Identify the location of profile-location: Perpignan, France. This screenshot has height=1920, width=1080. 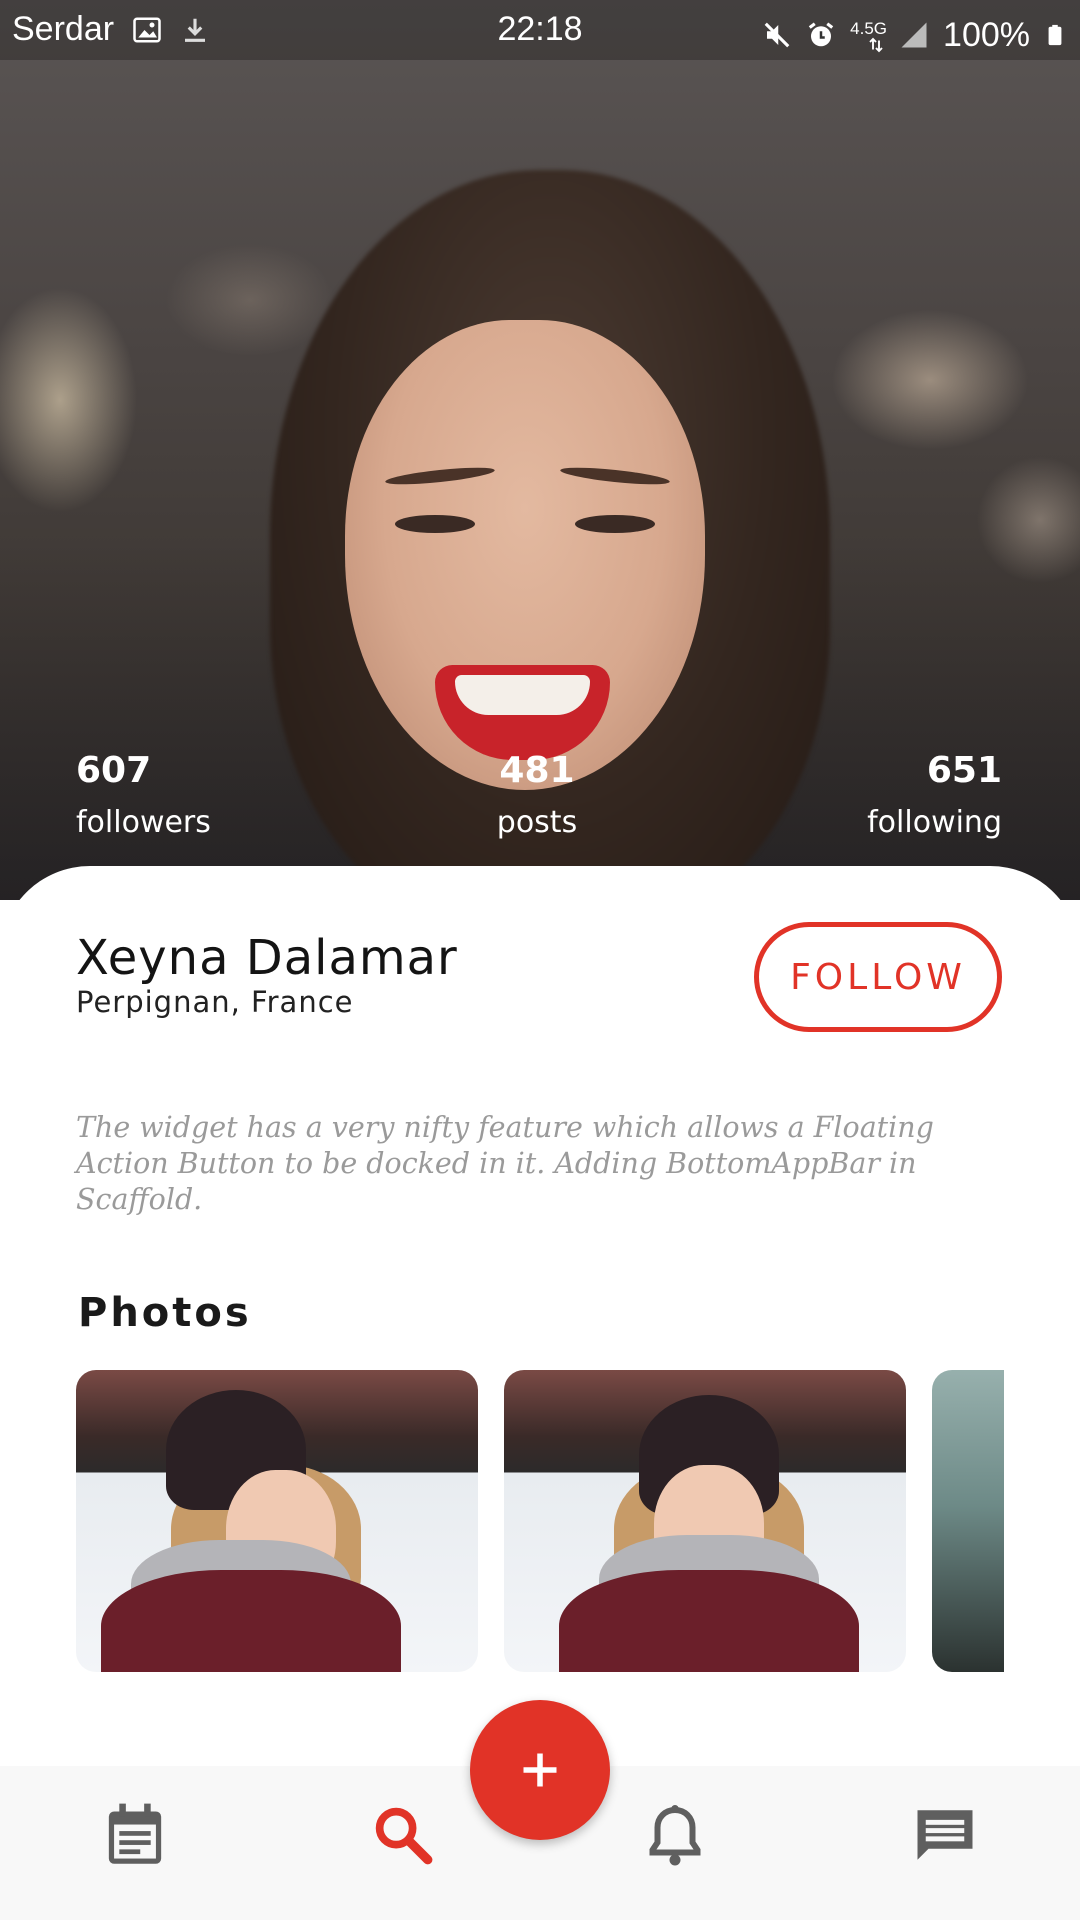
(215, 1002).